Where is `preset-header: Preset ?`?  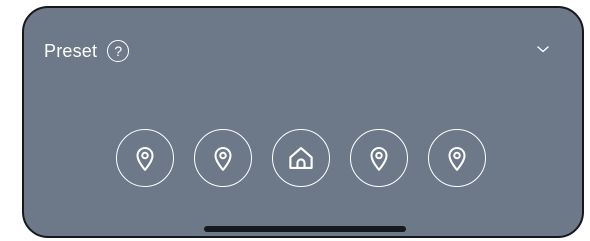 preset-header: Preset ? is located at coordinates (87, 51).